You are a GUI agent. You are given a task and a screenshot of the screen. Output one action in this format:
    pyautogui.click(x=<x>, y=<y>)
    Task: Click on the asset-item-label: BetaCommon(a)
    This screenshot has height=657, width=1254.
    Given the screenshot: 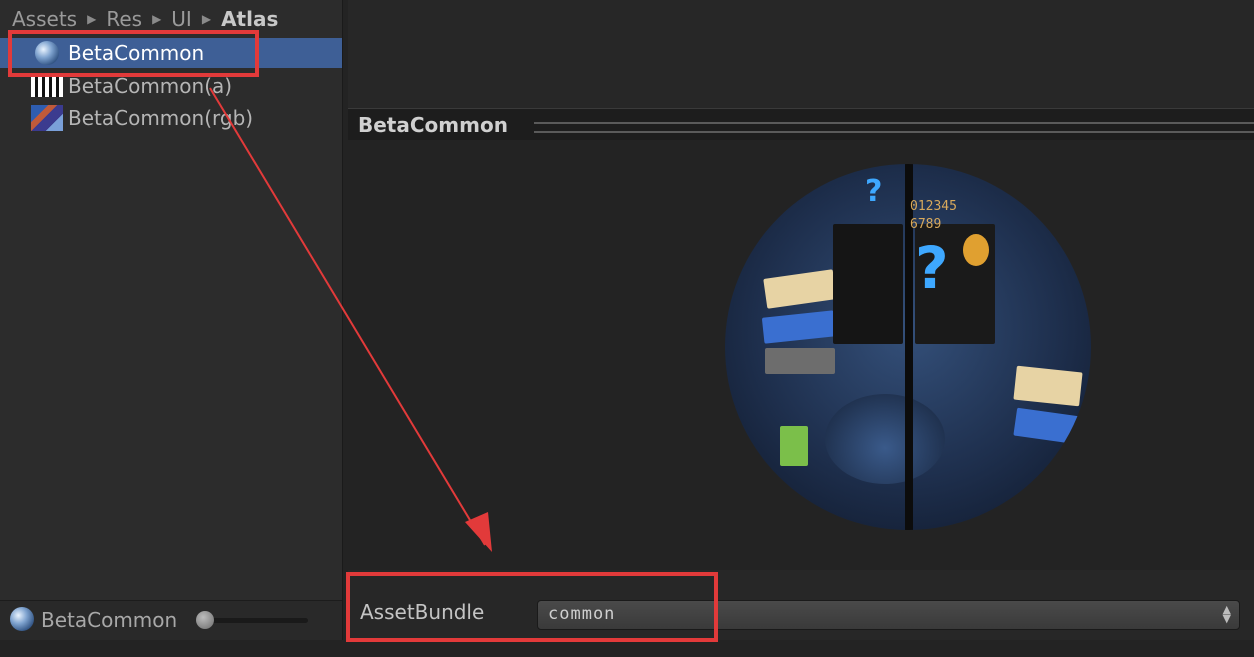 What is the action you would take?
    pyautogui.click(x=150, y=86)
    